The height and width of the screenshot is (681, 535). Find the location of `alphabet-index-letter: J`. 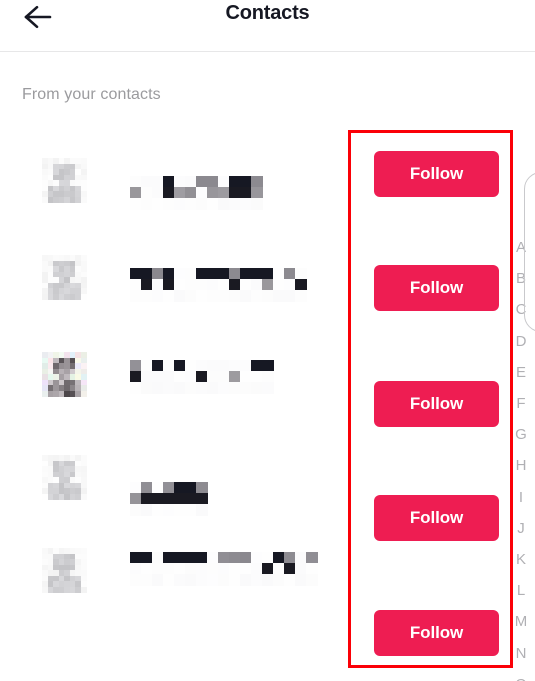

alphabet-index-letter: J is located at coordinates (521, 528).